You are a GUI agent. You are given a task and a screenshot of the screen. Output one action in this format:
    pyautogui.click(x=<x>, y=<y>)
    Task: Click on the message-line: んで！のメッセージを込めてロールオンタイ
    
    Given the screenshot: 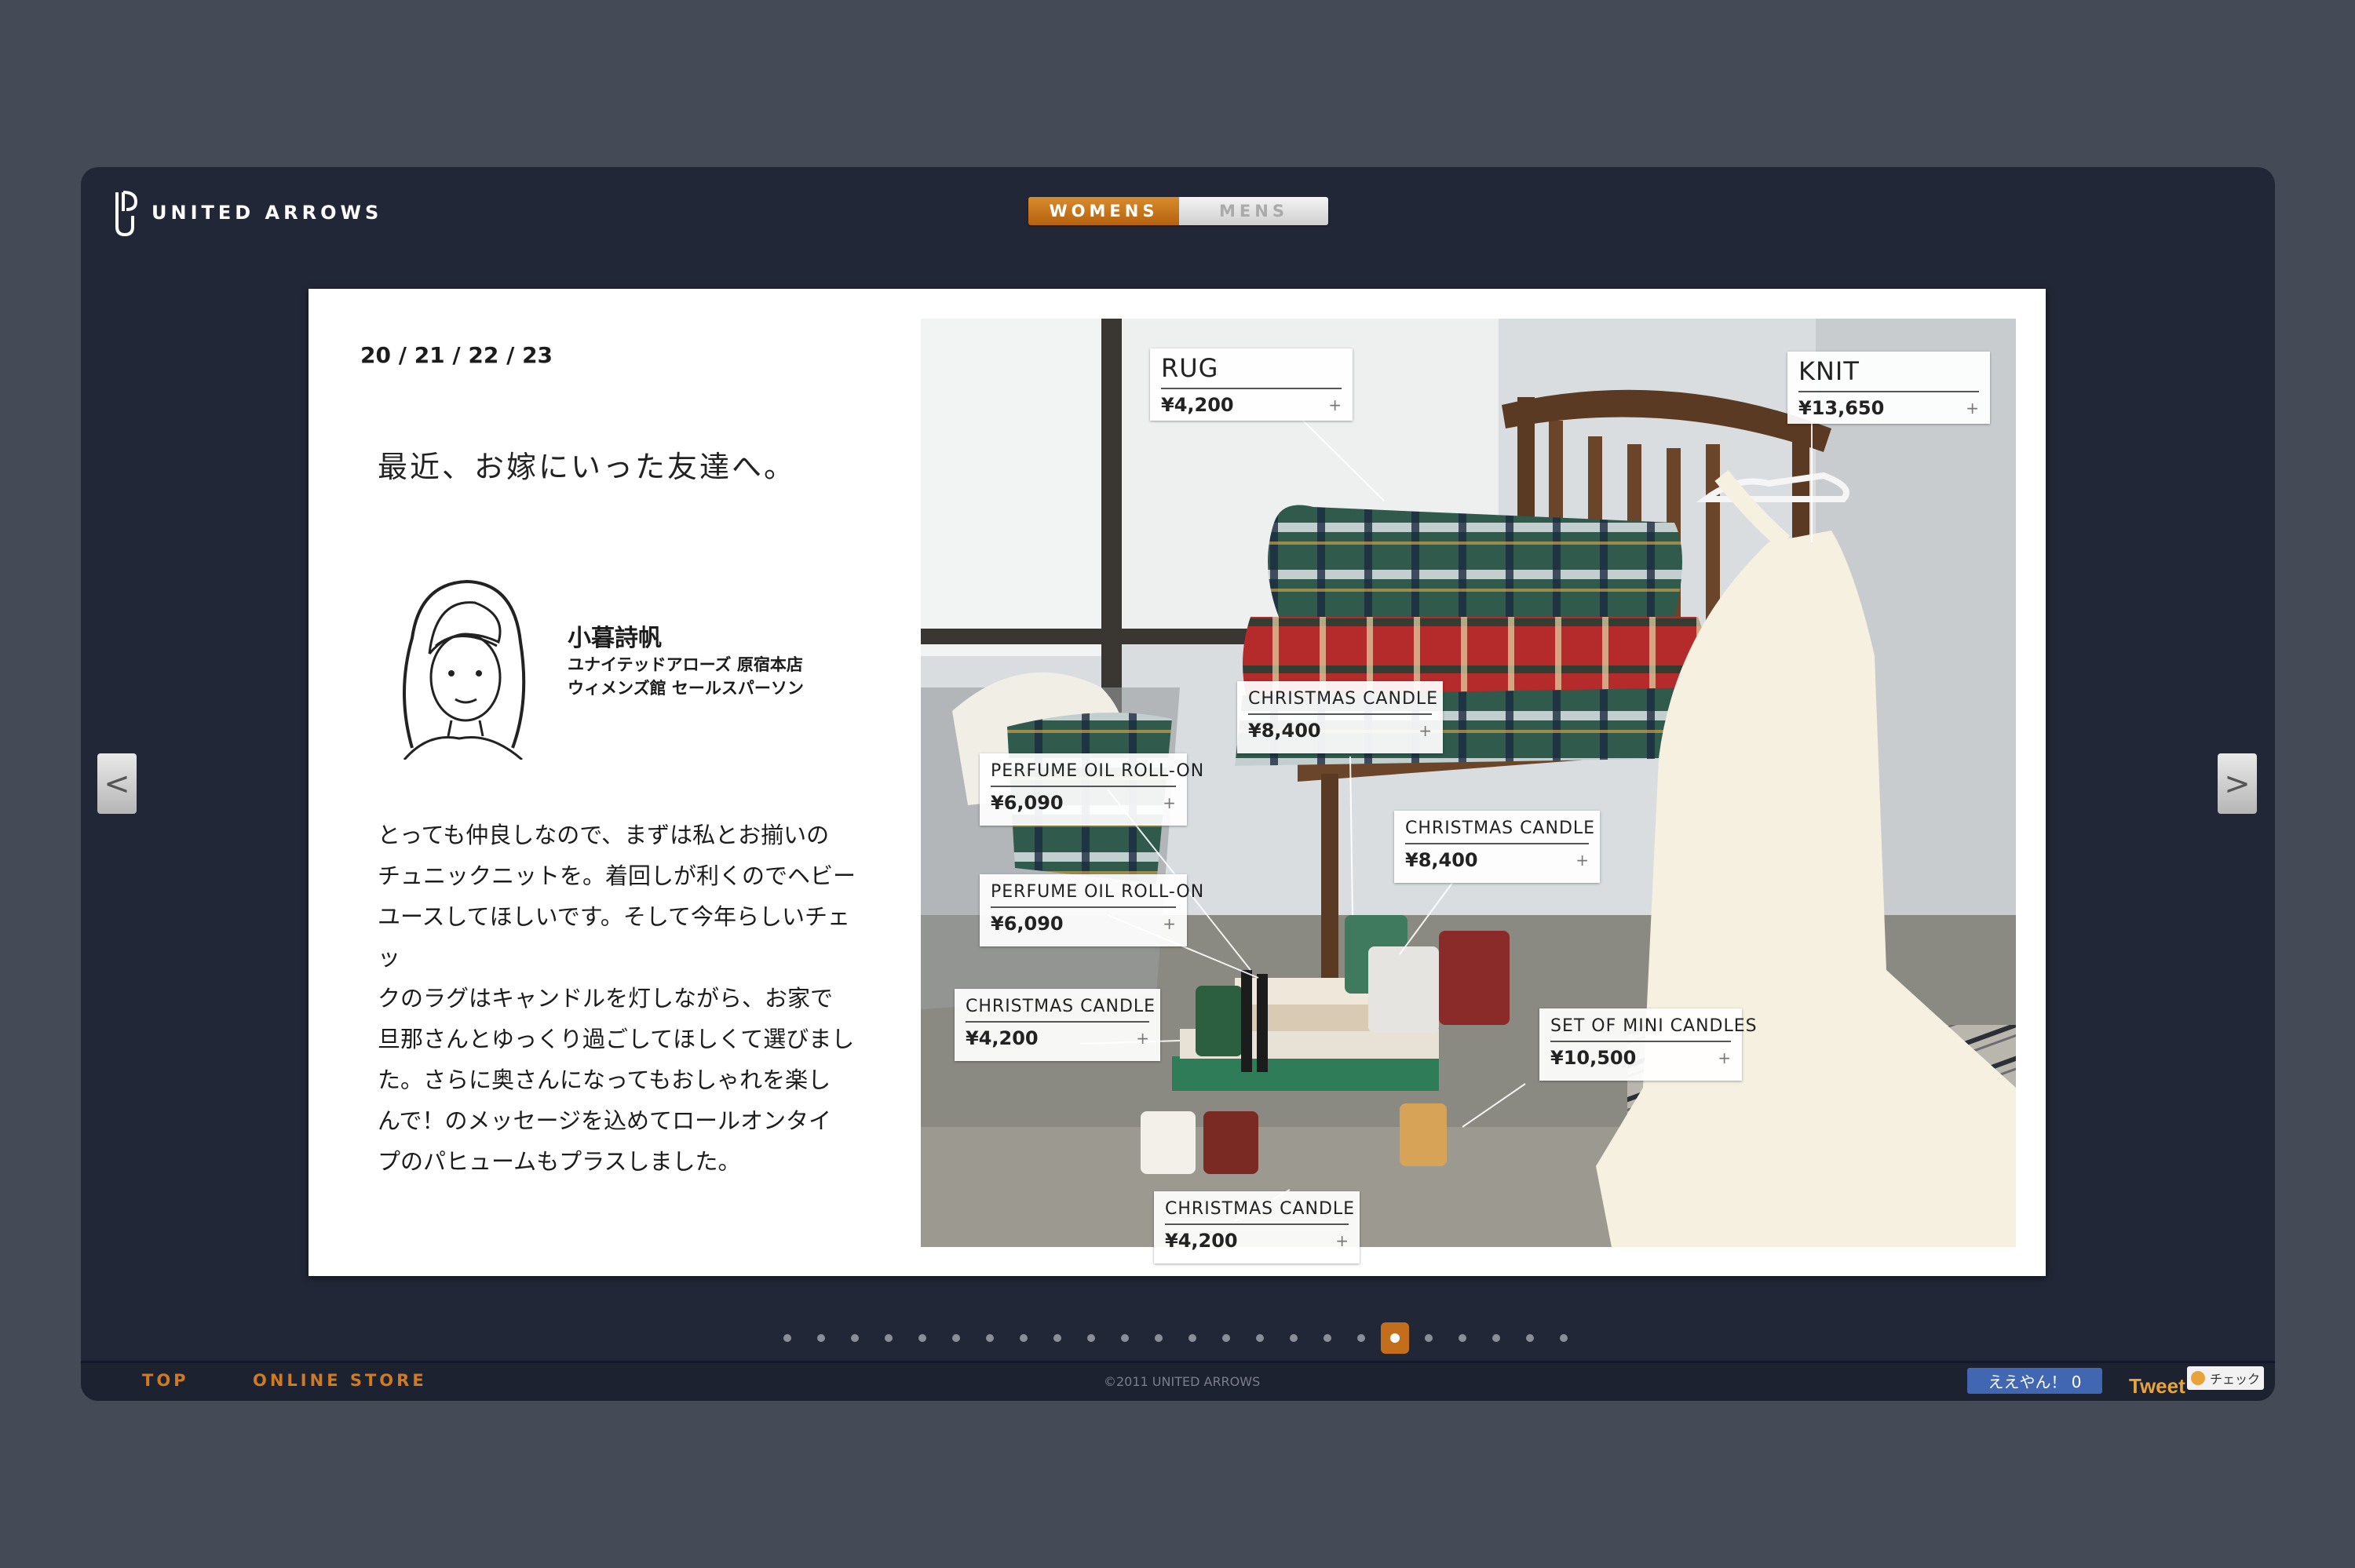 What is the action you would take?
    pyautogui.click(x=604, y=1120)
    